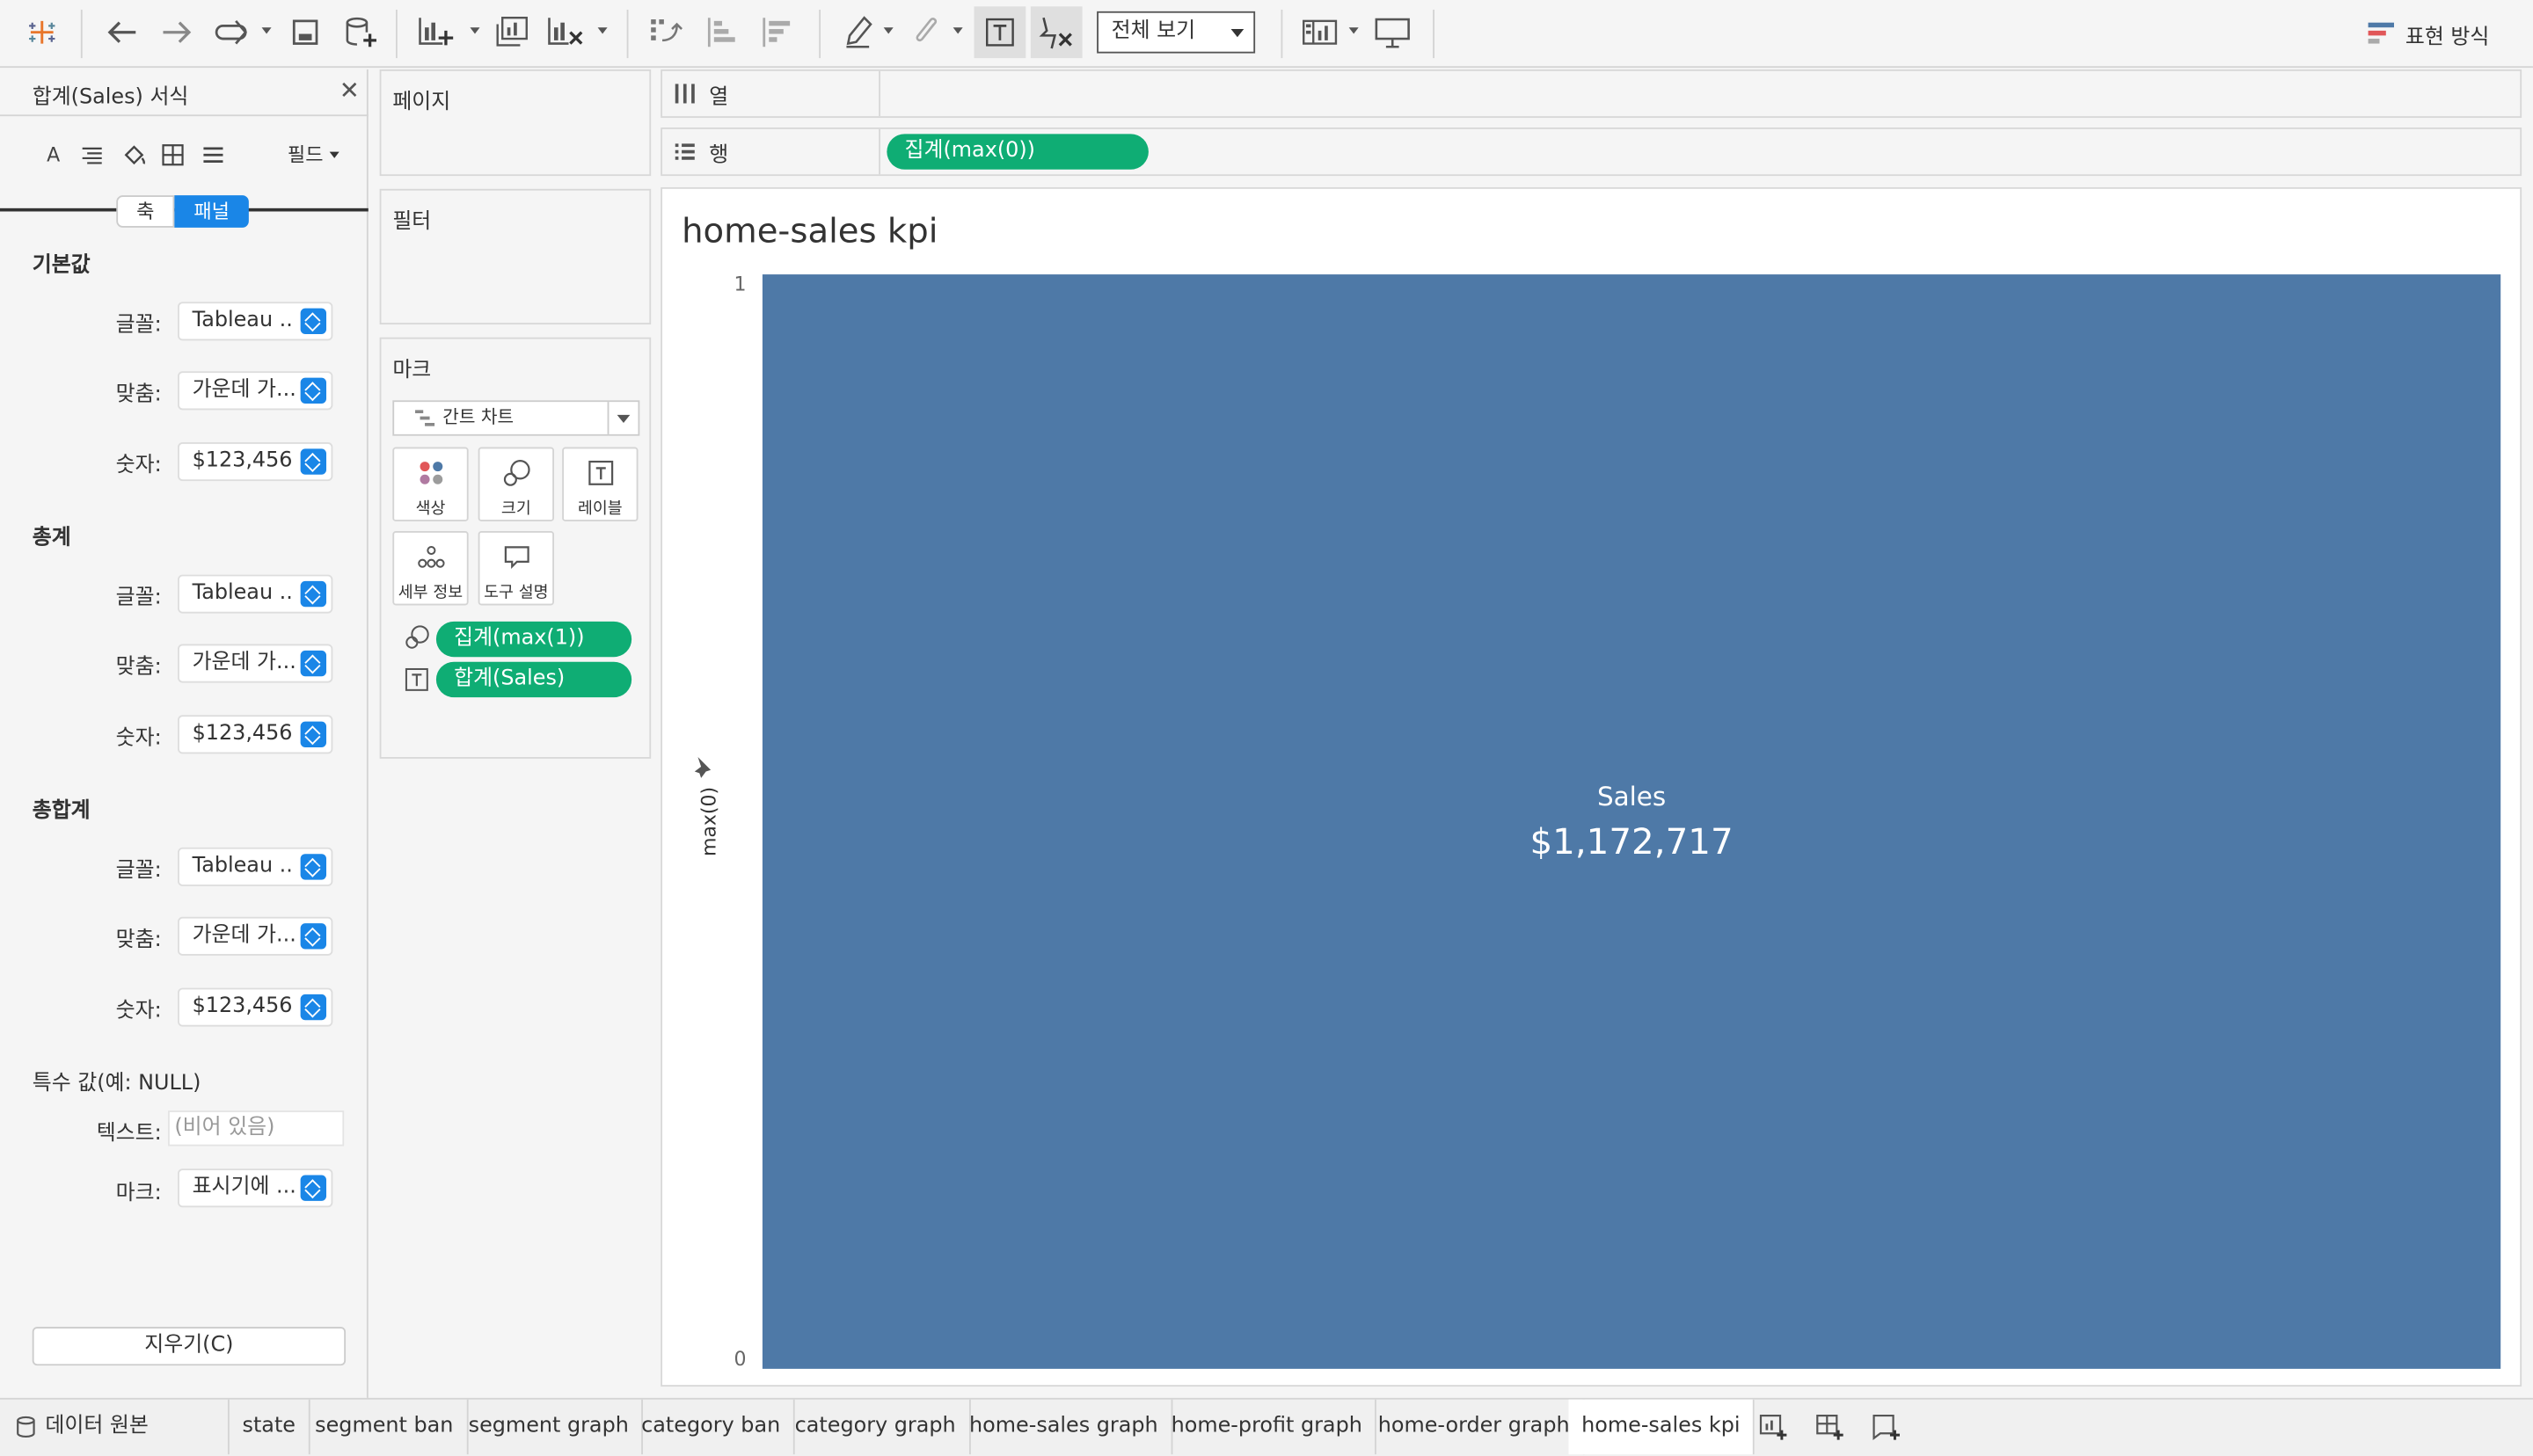 This screenshot has width=2533, height=1456. I want to click on totals-font-select: Tableau .., so click(255, 594).